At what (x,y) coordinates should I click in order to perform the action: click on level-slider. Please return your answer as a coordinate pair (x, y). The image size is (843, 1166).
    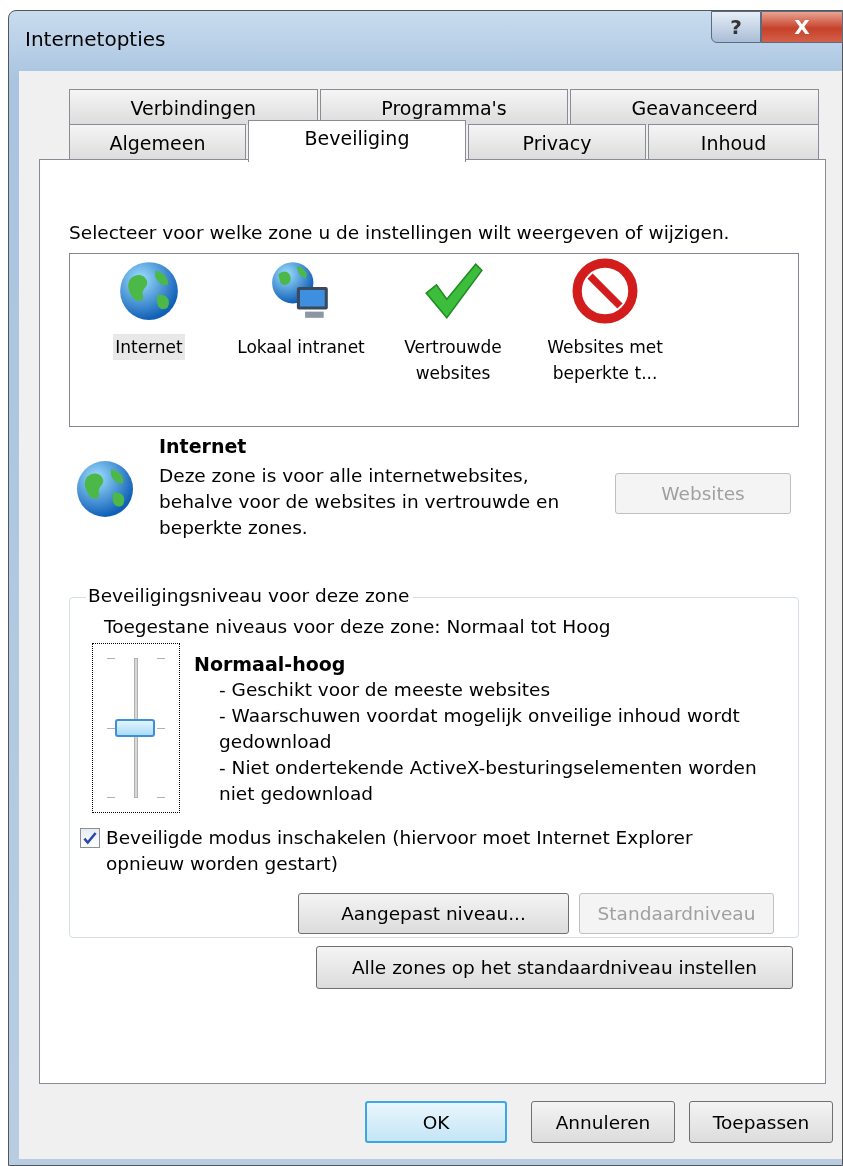
    Looking at the image, I should click on (136, 728).